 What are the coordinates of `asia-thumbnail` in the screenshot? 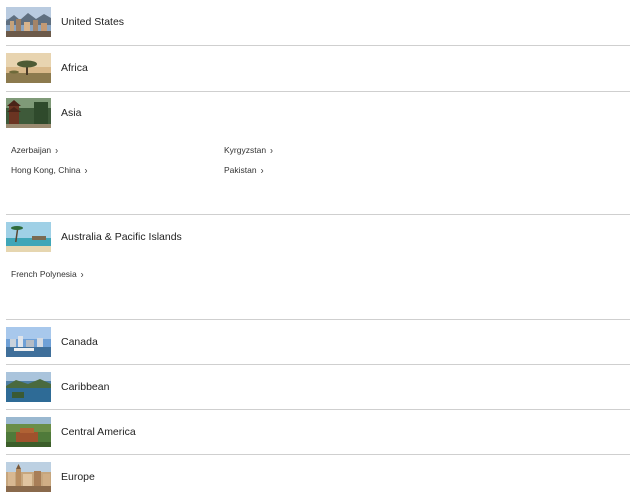 It's located at (28, 113).